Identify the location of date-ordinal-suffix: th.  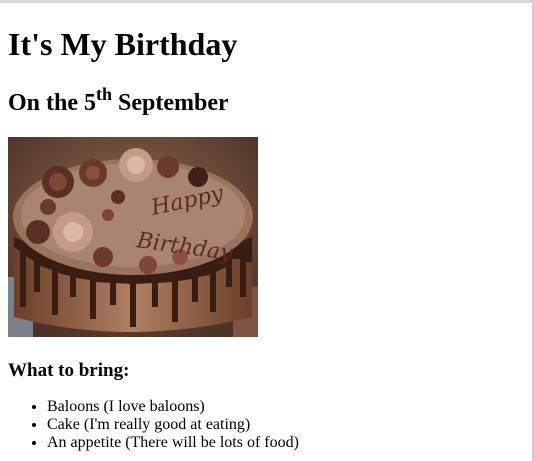
(104, 94).